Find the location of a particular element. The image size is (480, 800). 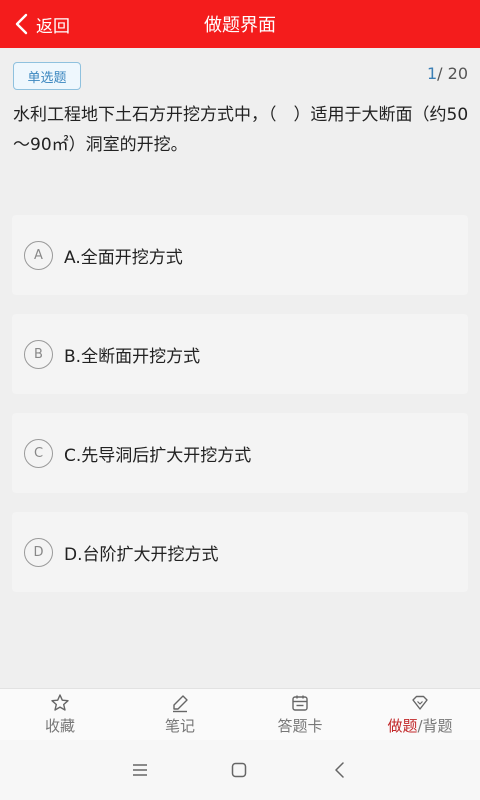

system-home-button is located at coordinates (239, 770).